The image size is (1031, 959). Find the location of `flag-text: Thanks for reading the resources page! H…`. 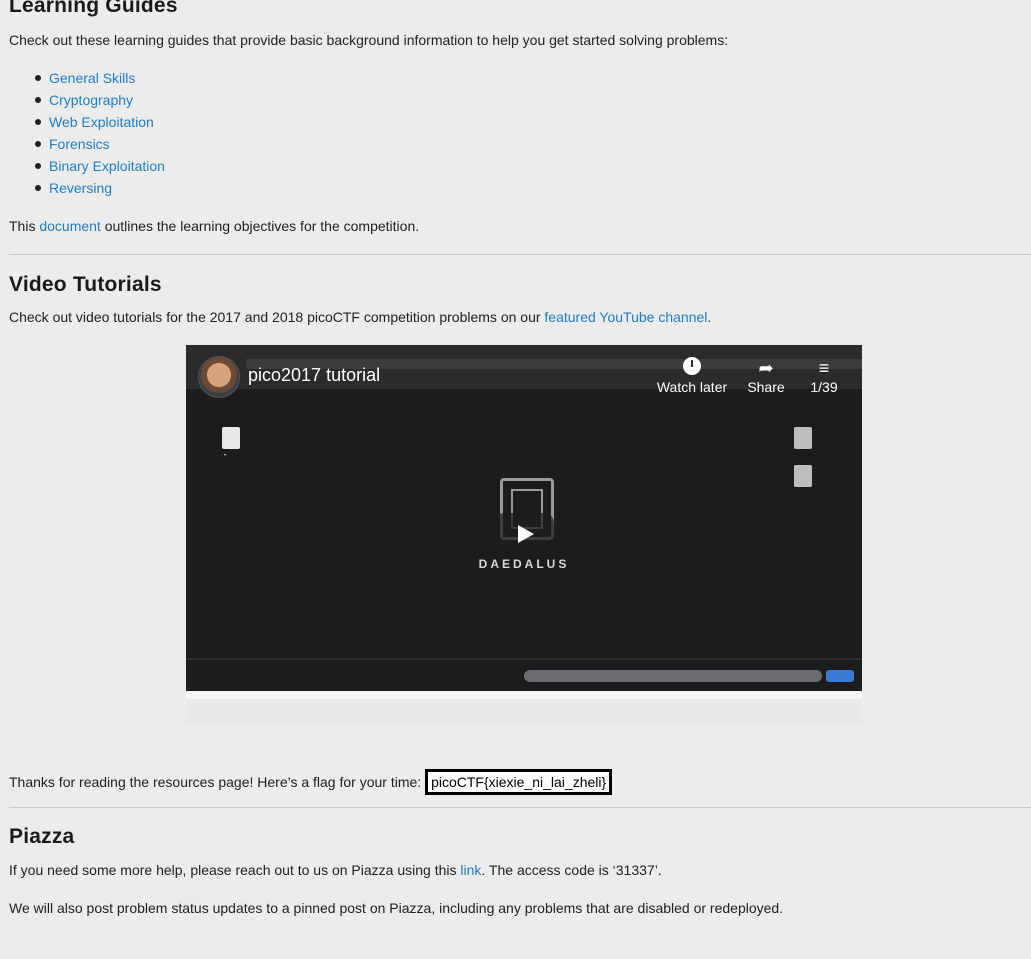

flag-text: Thanks for reading the resources page! H… is located at coordinates (311, 782).